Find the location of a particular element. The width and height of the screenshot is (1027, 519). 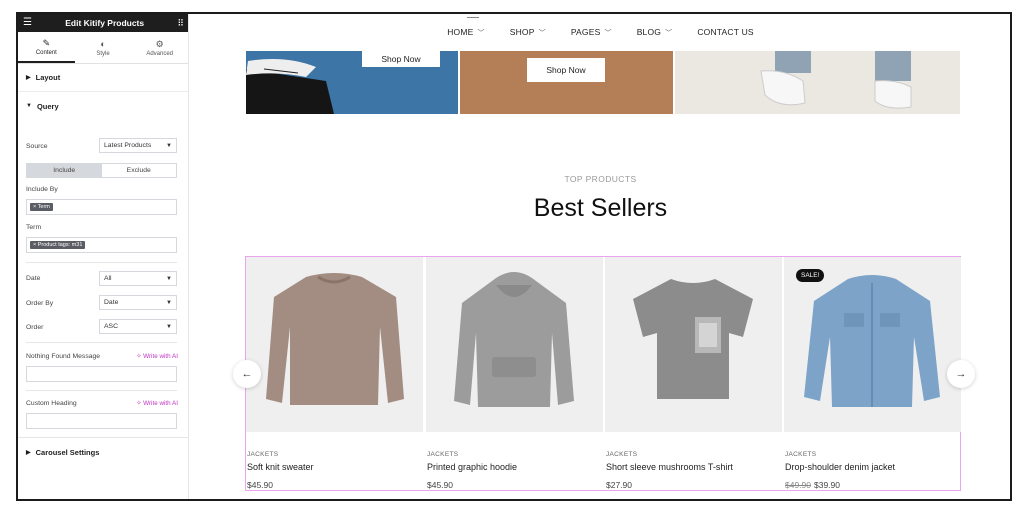

term-field: × Product tags: m31 is located at coordinates (101, 245).